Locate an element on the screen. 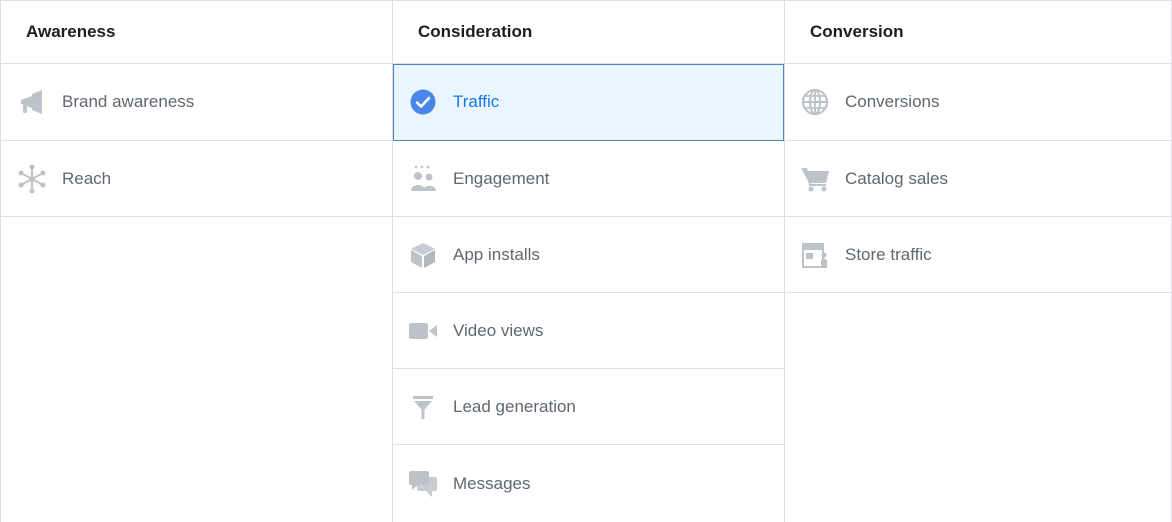 The height and width of the screenshot is (522, 1172). funnel-icon is located at coordinates (423, 407).